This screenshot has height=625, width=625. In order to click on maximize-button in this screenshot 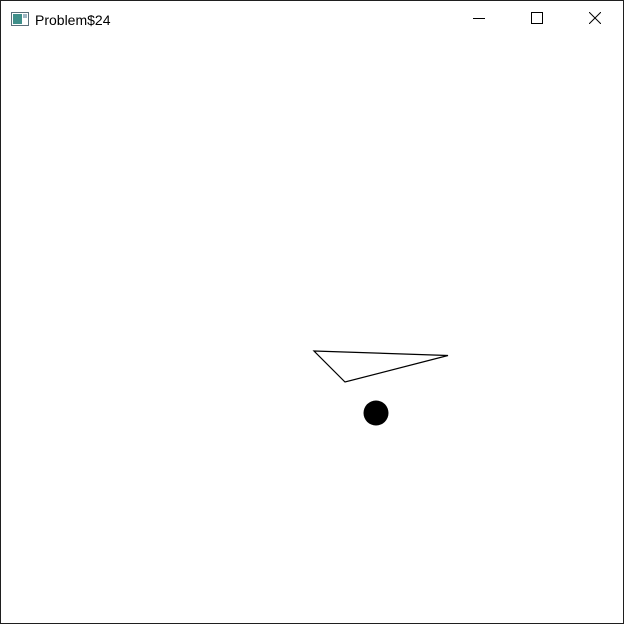, I will do `click(537, 19)`.